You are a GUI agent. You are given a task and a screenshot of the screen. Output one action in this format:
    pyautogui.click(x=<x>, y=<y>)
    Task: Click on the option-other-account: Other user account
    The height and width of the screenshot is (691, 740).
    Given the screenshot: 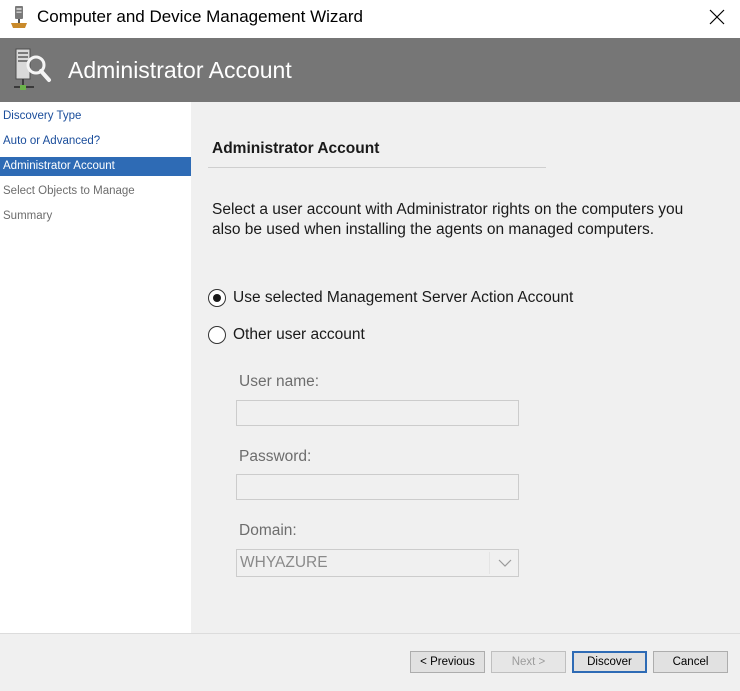 What is the action you would take?
    pyautogui.click(x=286, y=335)
    